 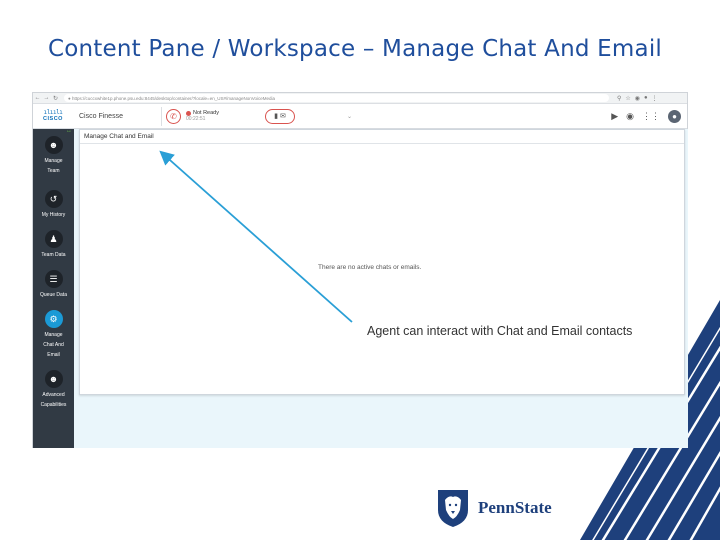 I want to click on pennstate-shield-icon, so click(x=453, y=508).